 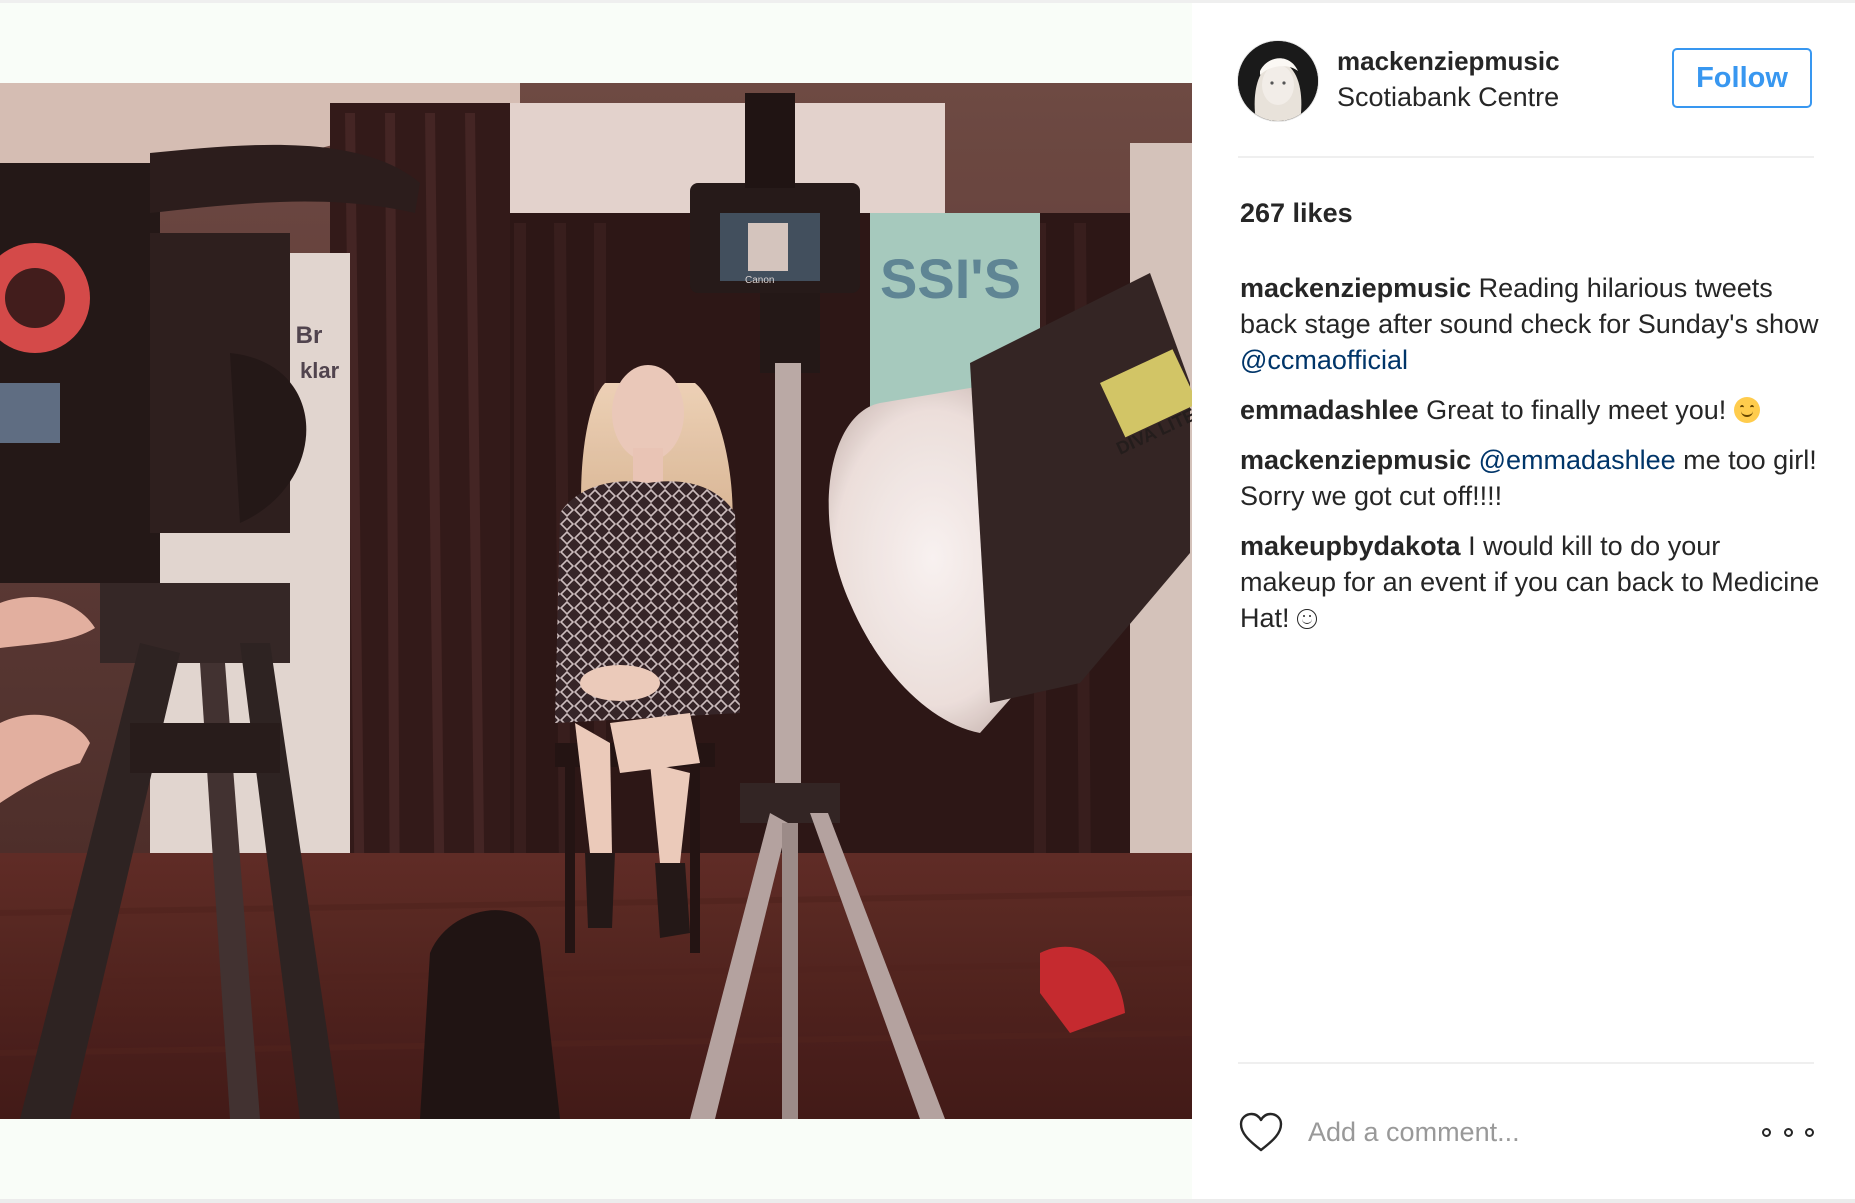 What do you see at coordinates (1329, 410) in the screenshot?
I see `comment-author: emmadashlee` at bounding box center [1329, 410].